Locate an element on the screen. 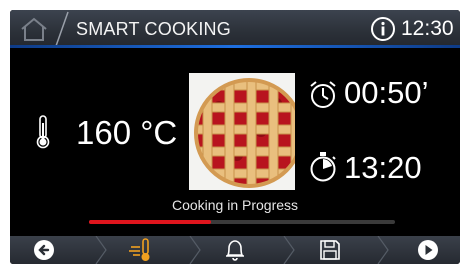 Image resolution: width=468 pixels, height=268 pixels. header-divider is located at coordinates (62, 29).